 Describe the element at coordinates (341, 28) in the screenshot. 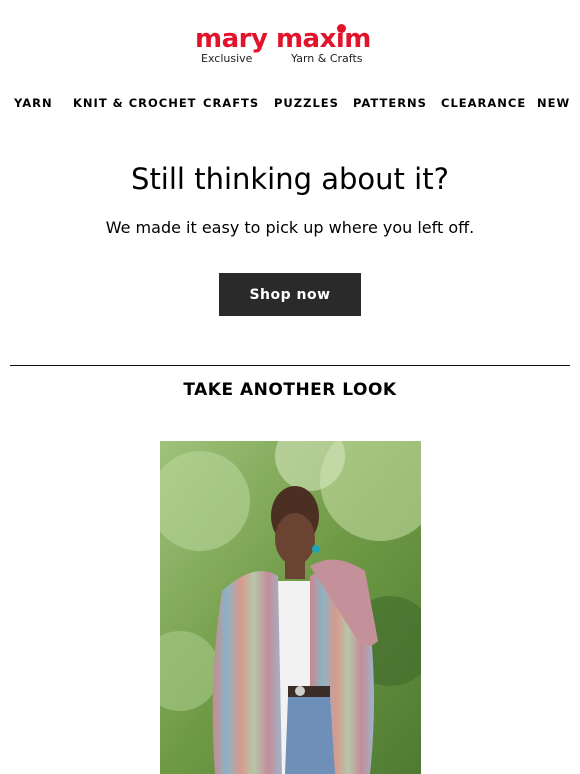

I see `logo-pin-dot` at that location.